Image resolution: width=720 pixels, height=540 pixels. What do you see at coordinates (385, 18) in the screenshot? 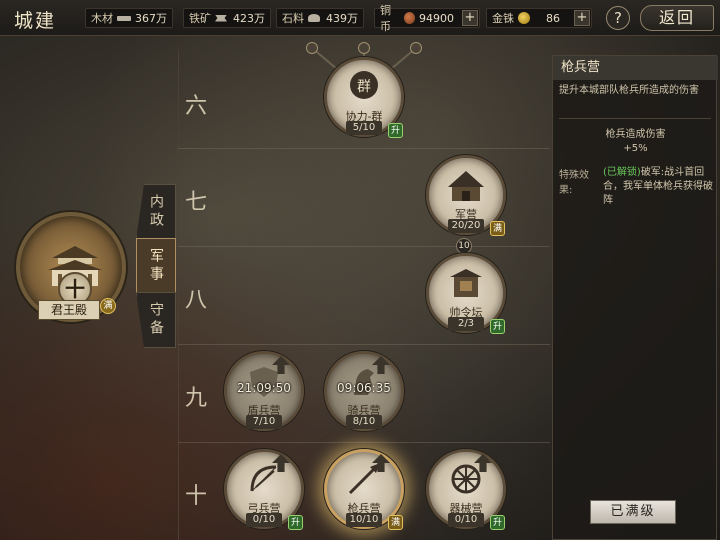
I see `resource-label: 铜币` at bounding box center [385, 18].